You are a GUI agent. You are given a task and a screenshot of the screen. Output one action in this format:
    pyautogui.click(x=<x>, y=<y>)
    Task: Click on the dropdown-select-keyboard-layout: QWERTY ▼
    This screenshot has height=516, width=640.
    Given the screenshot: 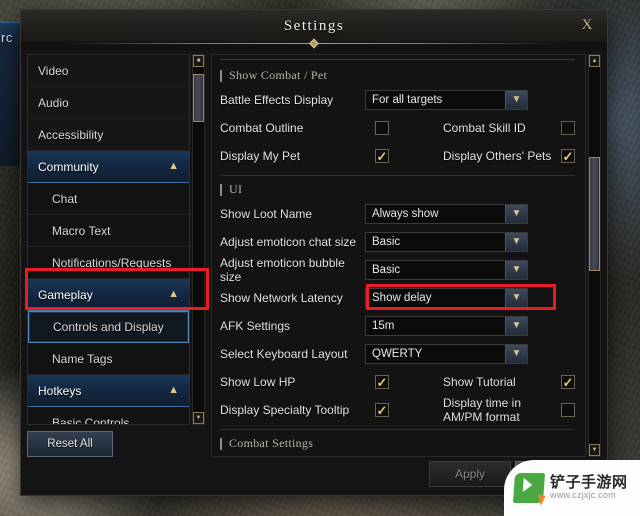 What is the action you would take?
    pyautogui.click(x=446, y=354)
    